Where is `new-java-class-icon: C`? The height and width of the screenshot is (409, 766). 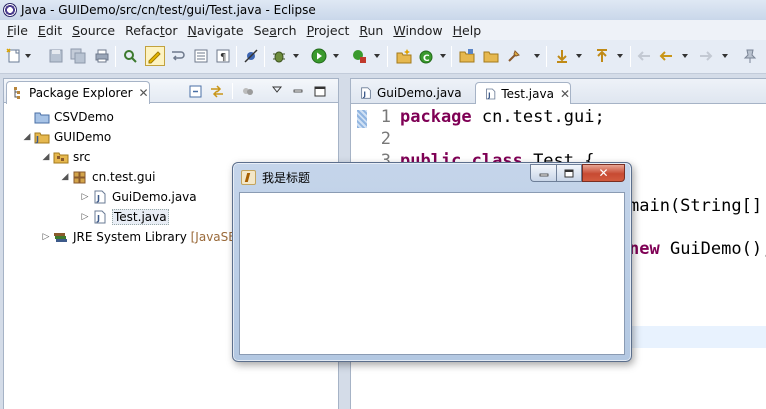 new-java-class-icon: C is located at coordinates (426, 56).